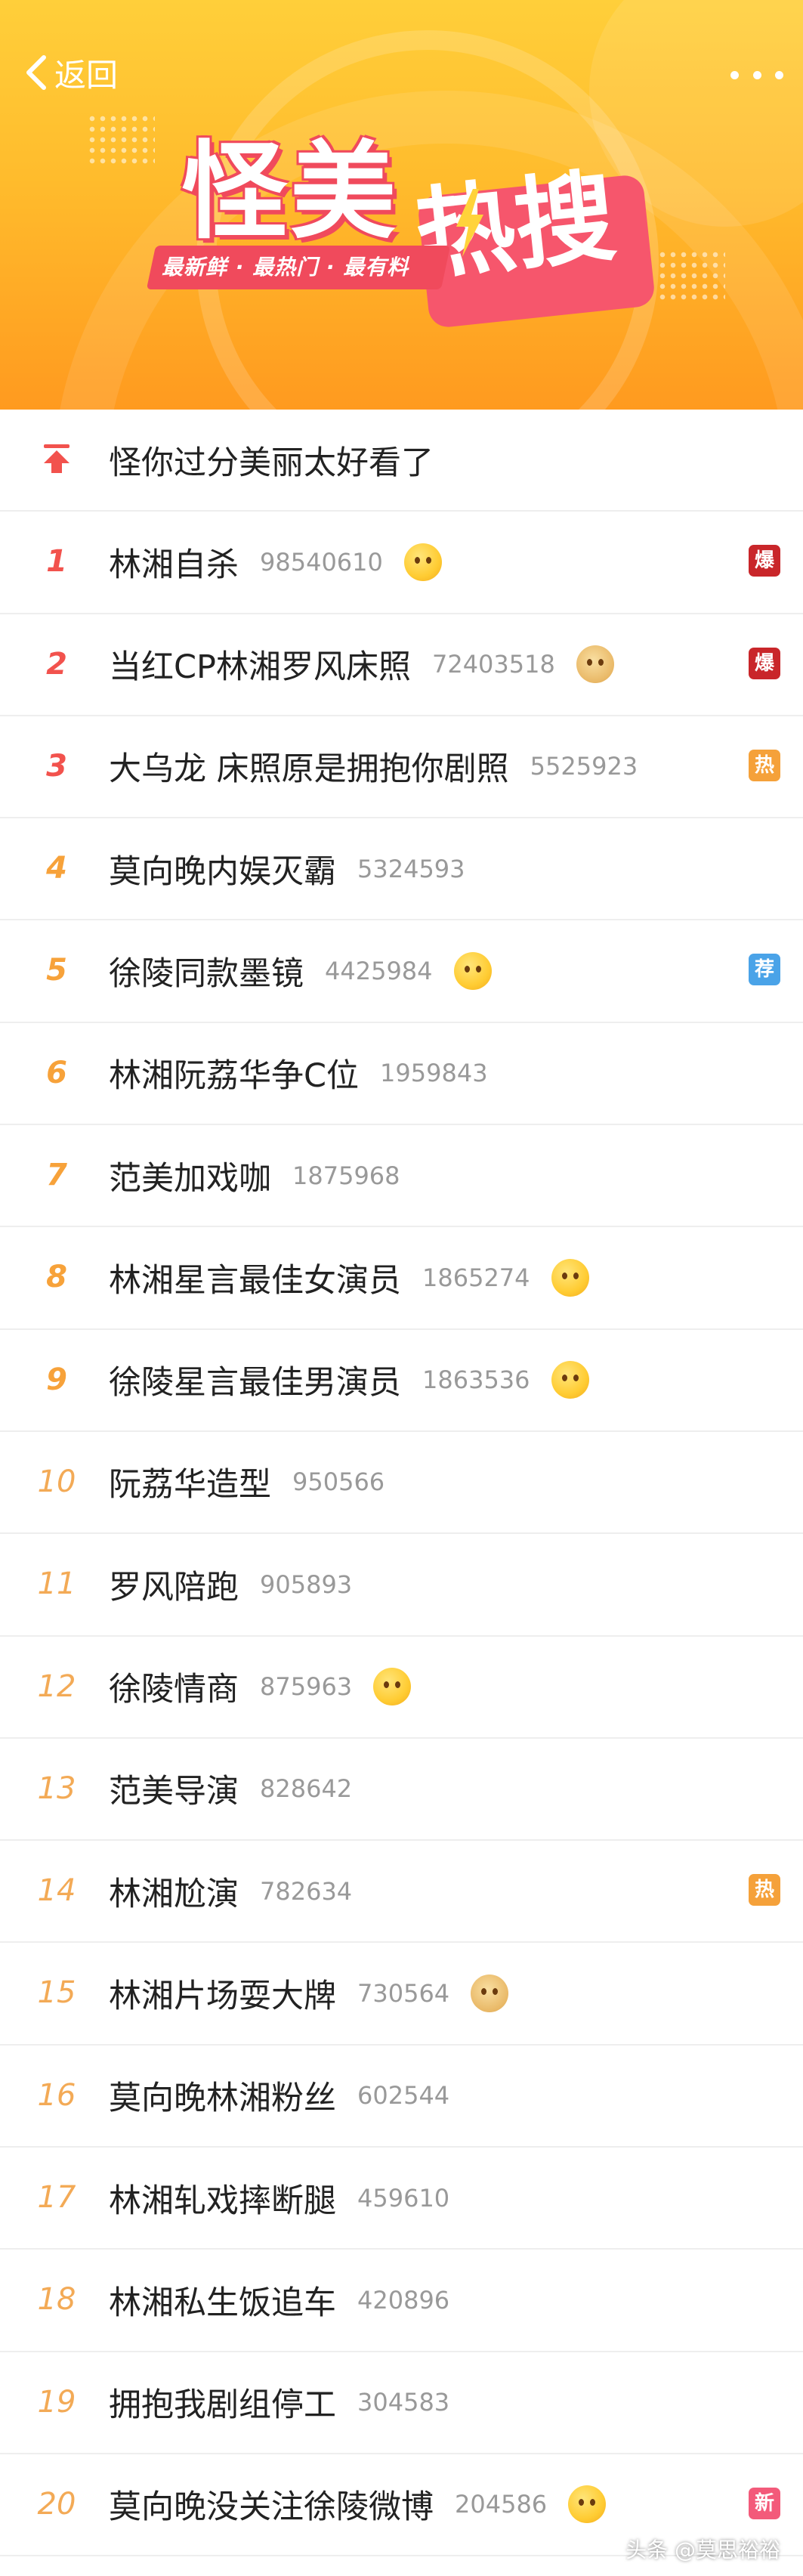 The image size is (803, 2576). Describe the element at coordinates (306, 1891) in the screenshot. I see `search-count: 782634` at that location.